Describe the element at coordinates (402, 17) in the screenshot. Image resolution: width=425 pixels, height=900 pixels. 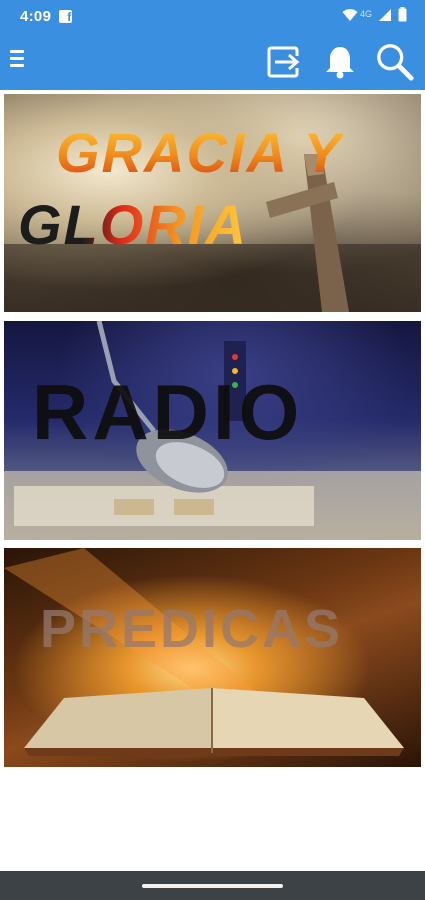
I see `battery-icon` at that location.